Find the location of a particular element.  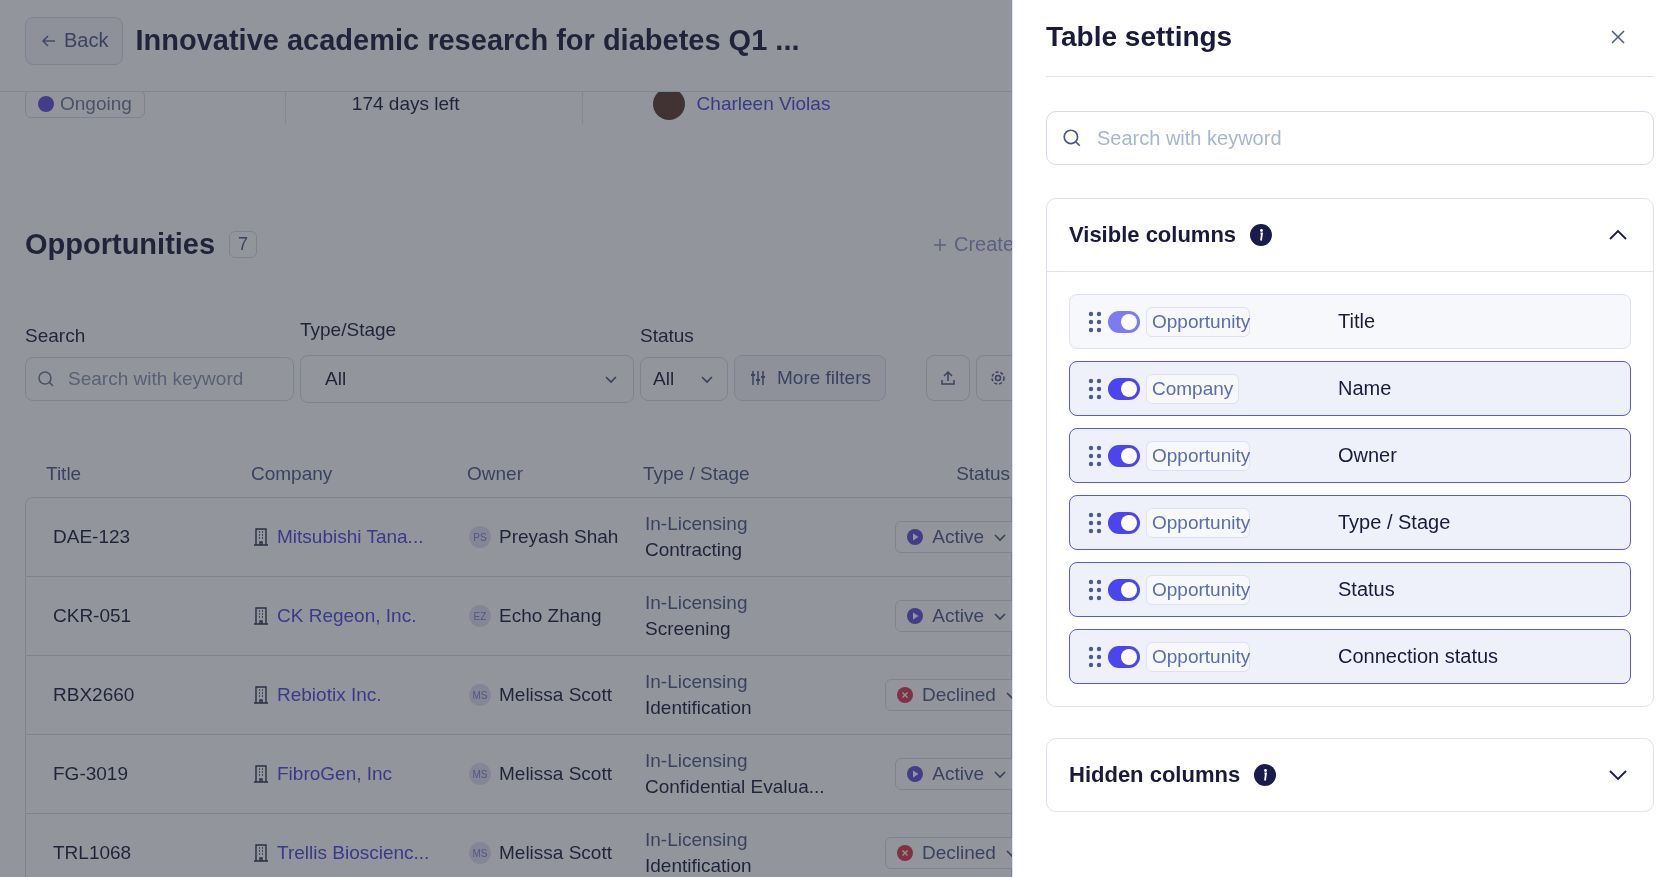

column-row: Company Name is located at coordinates (1350, 388).